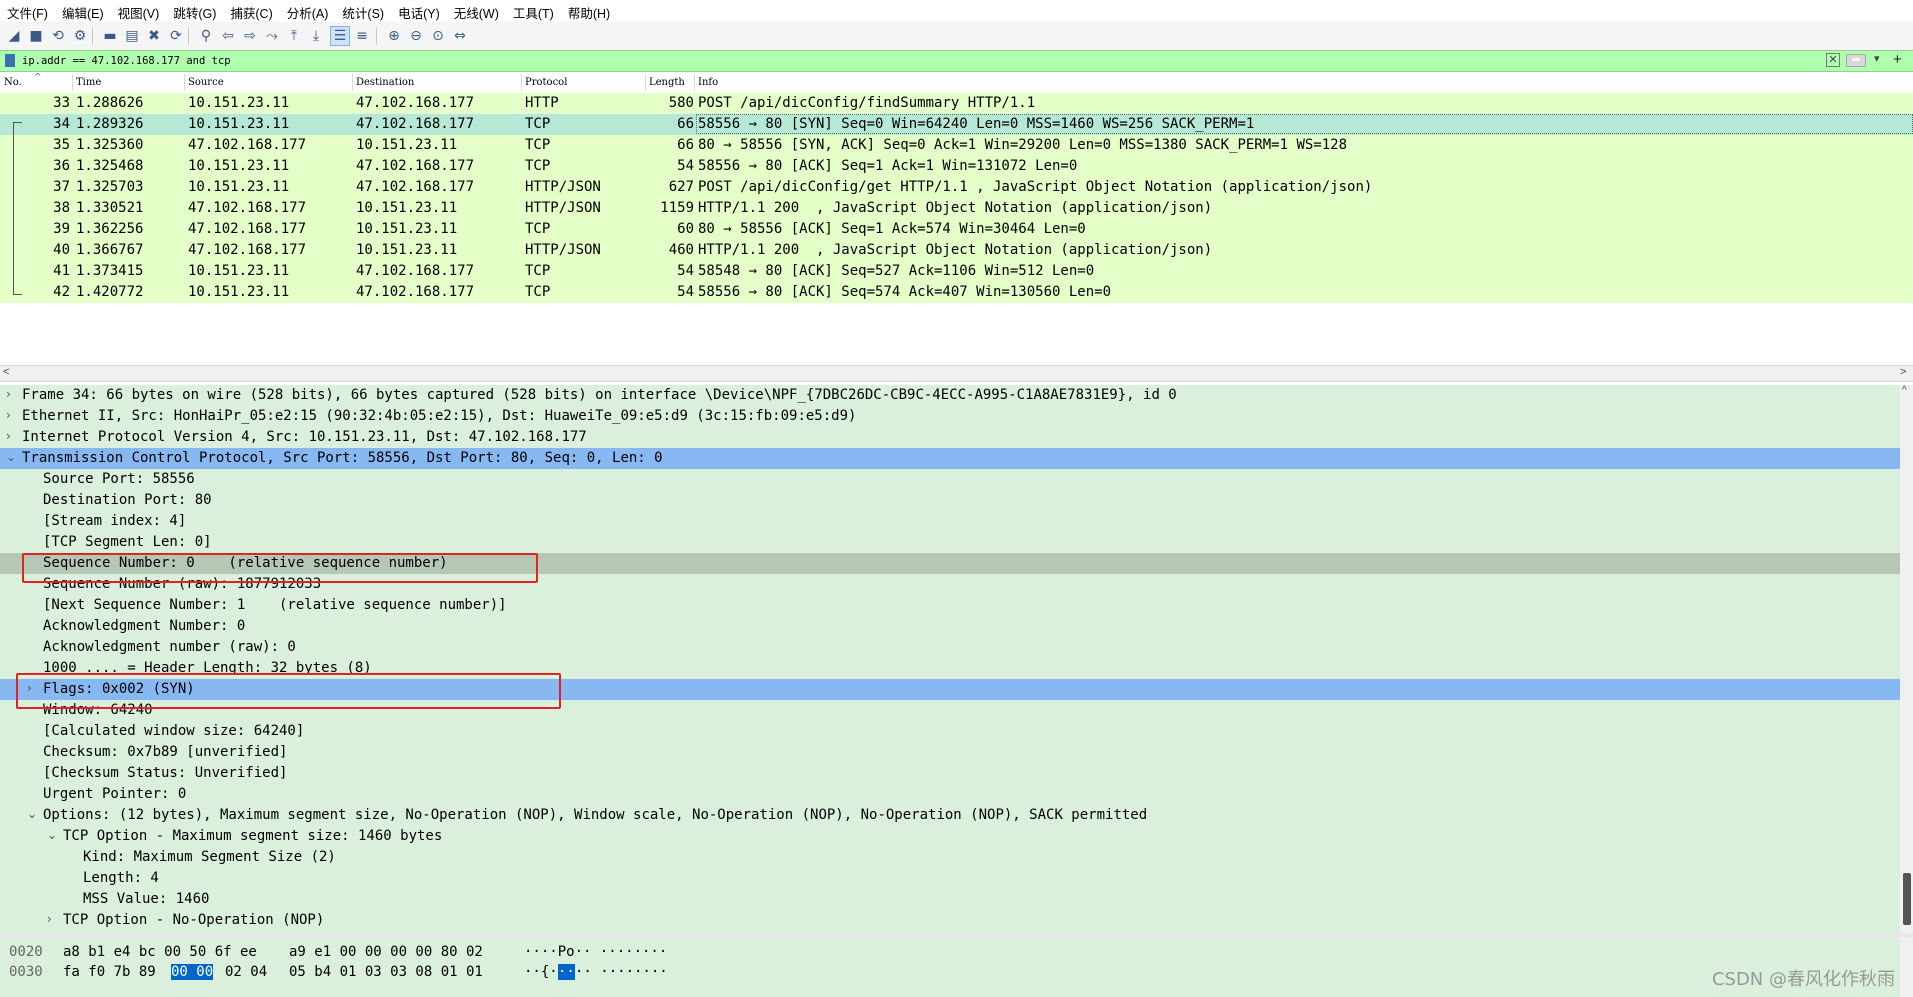 The image size is (1913, 997). What do you see at coordinates (362, 36) in the screenshot?
I see `colorize-icon: ≡` at bounding box center [362, 36].